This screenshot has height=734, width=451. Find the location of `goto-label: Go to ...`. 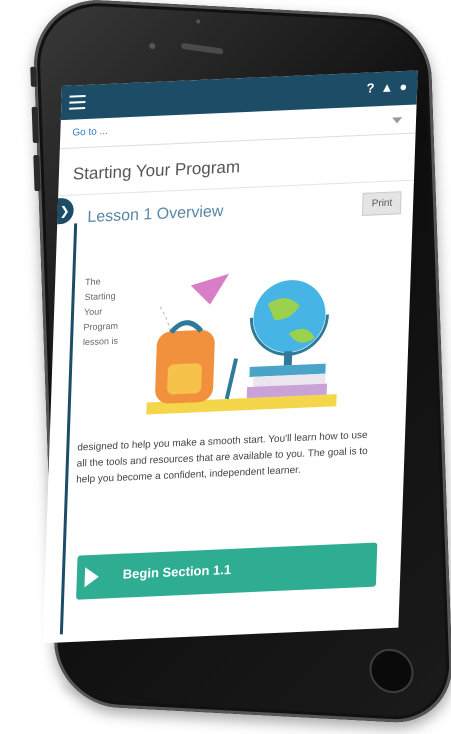

goto-label: Go to ... is located at coordinates (90, 132).